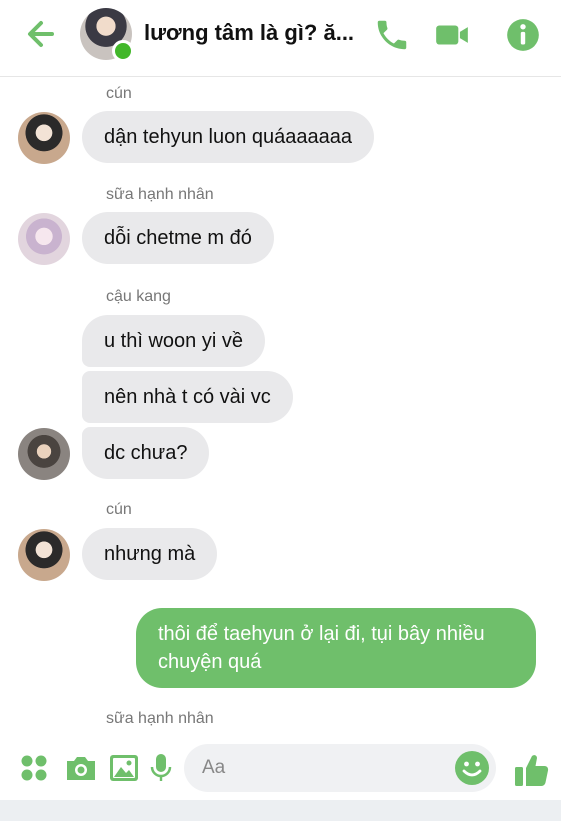 The image size is (561, 821). I want to click on emoji-button, so click(472, 768).